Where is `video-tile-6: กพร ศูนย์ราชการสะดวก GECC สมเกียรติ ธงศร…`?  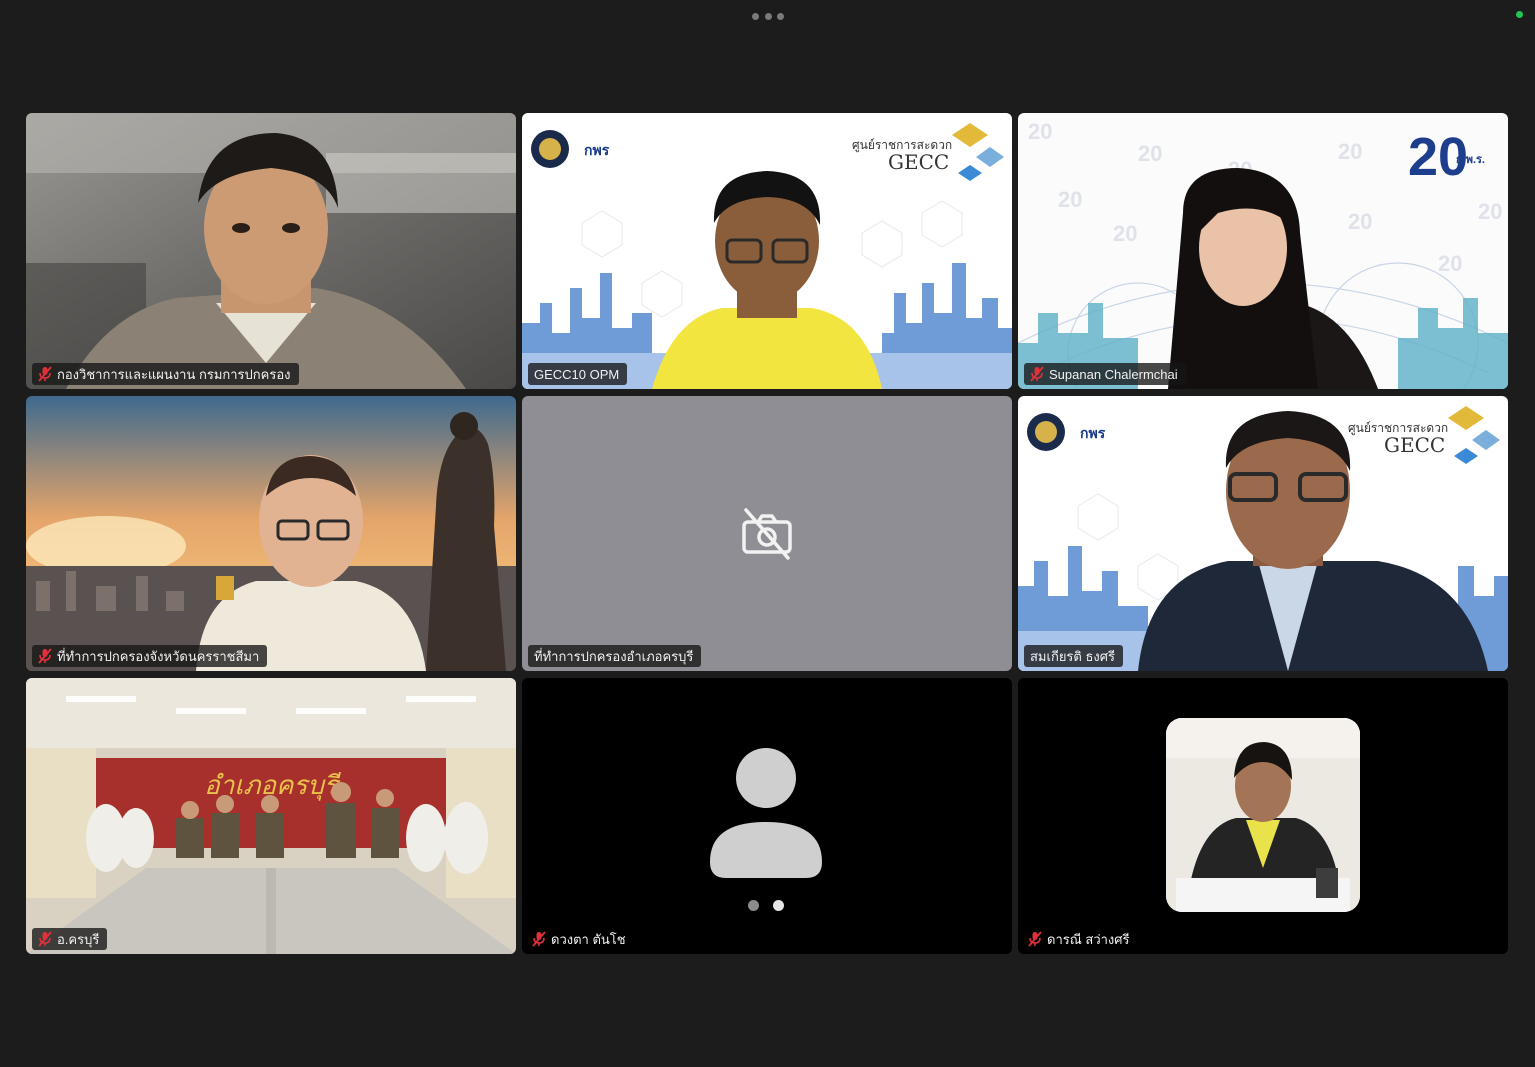 video-tile-6: กพร ศูนย์ราชการสะดวก GECC สมเกียรติ ธงศร… is located at coordinates (1263, 533).